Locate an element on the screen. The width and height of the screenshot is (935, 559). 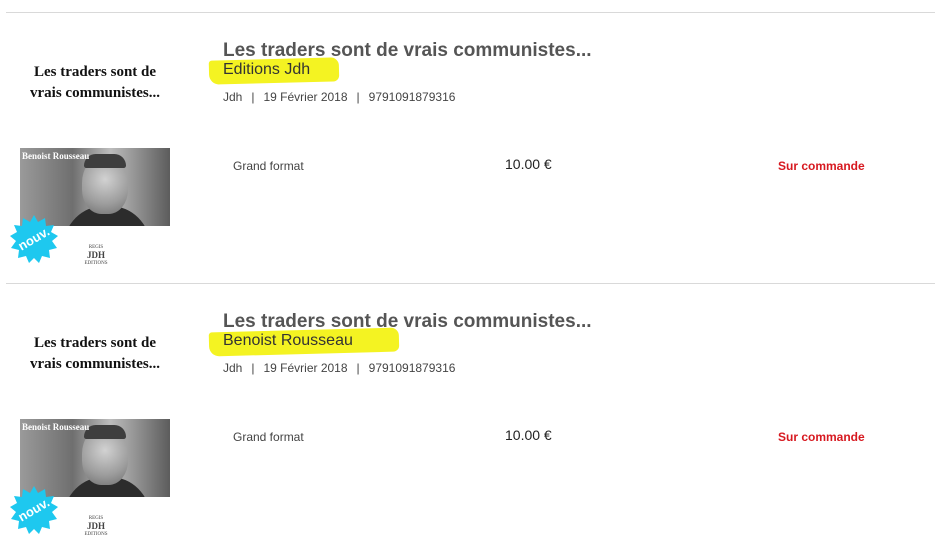
top-divider is located at coordinates (470, 12).